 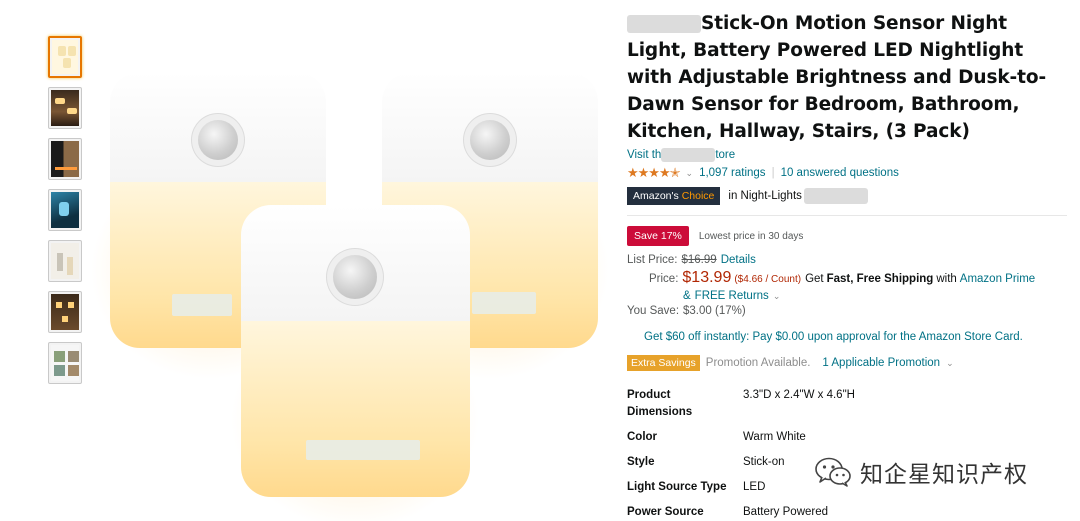 I want to click on store-link-suffix: tore, so click(x=725, y=155).